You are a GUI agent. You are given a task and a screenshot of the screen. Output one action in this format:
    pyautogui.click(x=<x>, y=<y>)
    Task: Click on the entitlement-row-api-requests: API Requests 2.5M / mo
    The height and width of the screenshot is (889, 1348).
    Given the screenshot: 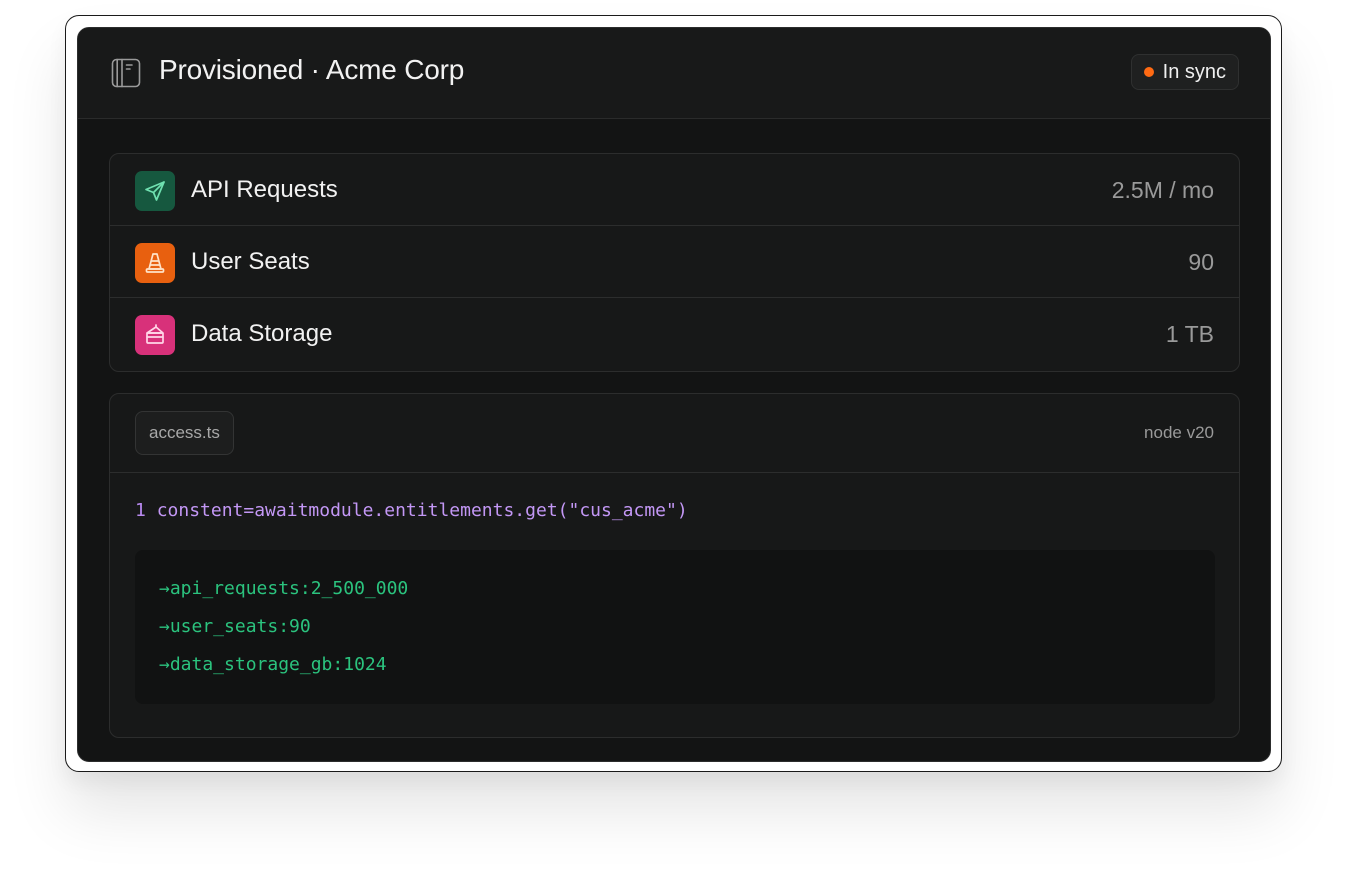 What is the action you would take?
    pyautogui.click(x=674, y=190)
    